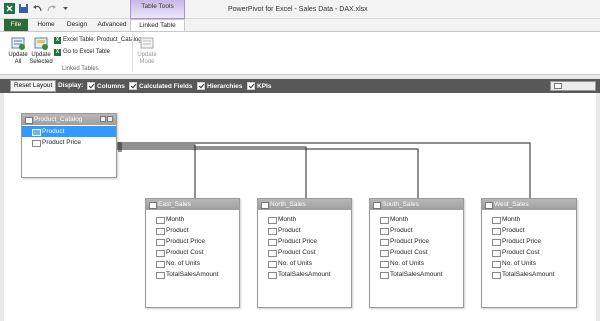 The height and width of the screenshot is (321, 600). What do you see at coordinates (147, 43) in the screenshot?
I see `update-mode-icon` at bounding box center [147, 43].